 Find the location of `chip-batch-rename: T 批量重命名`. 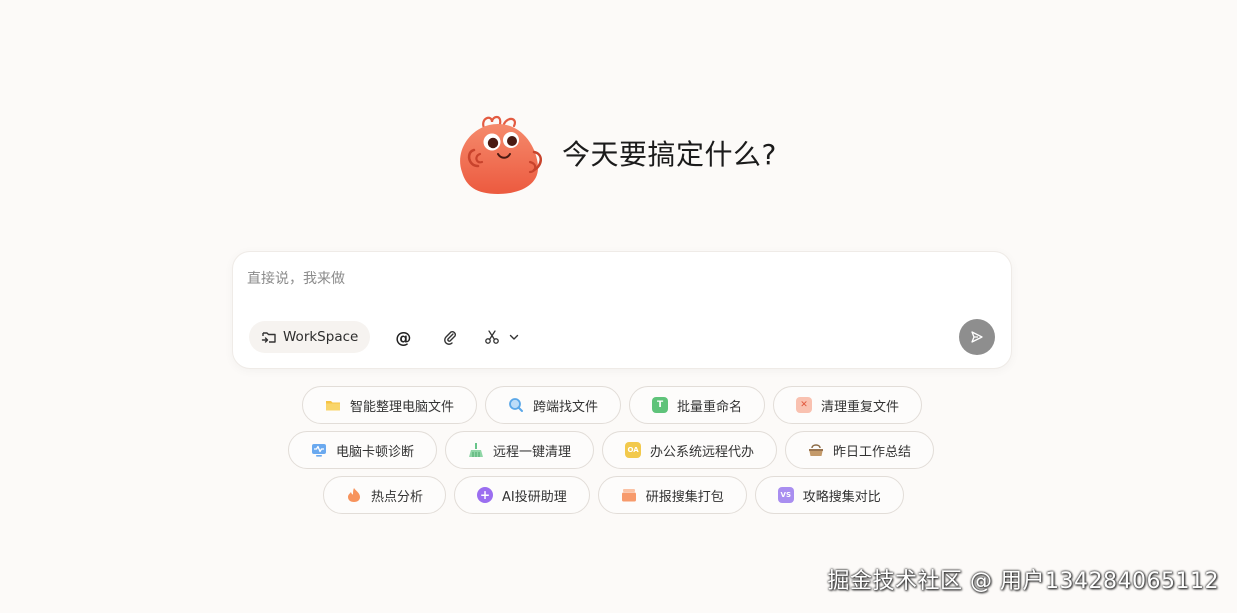

chip-batch-rename: T 批量重命名 is located at coordinates (697, 405).